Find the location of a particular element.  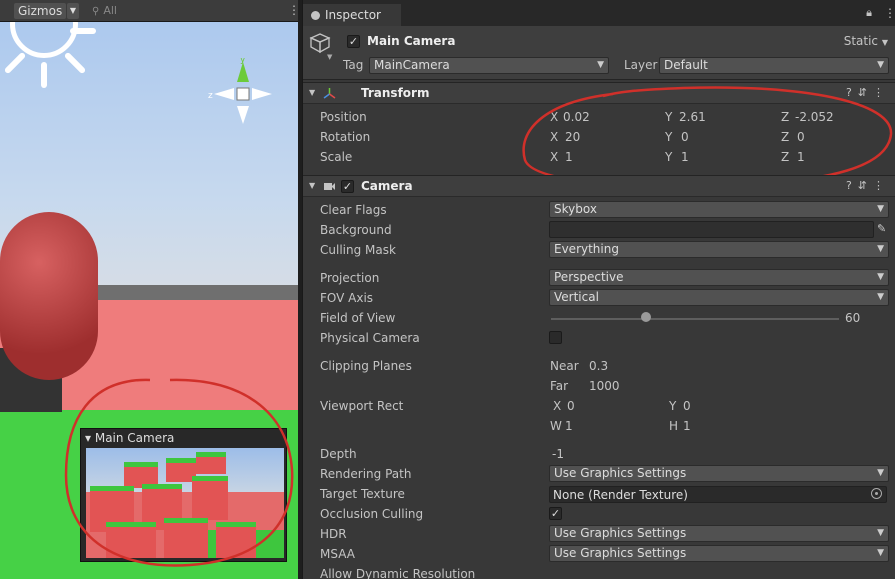

viewport-x-label: X is located at coordinates (557, 406).